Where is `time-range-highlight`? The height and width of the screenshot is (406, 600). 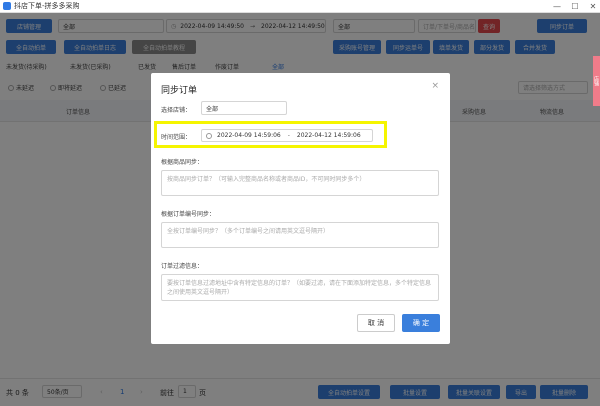 time-range-highlight is located at coordinates (270, 134).